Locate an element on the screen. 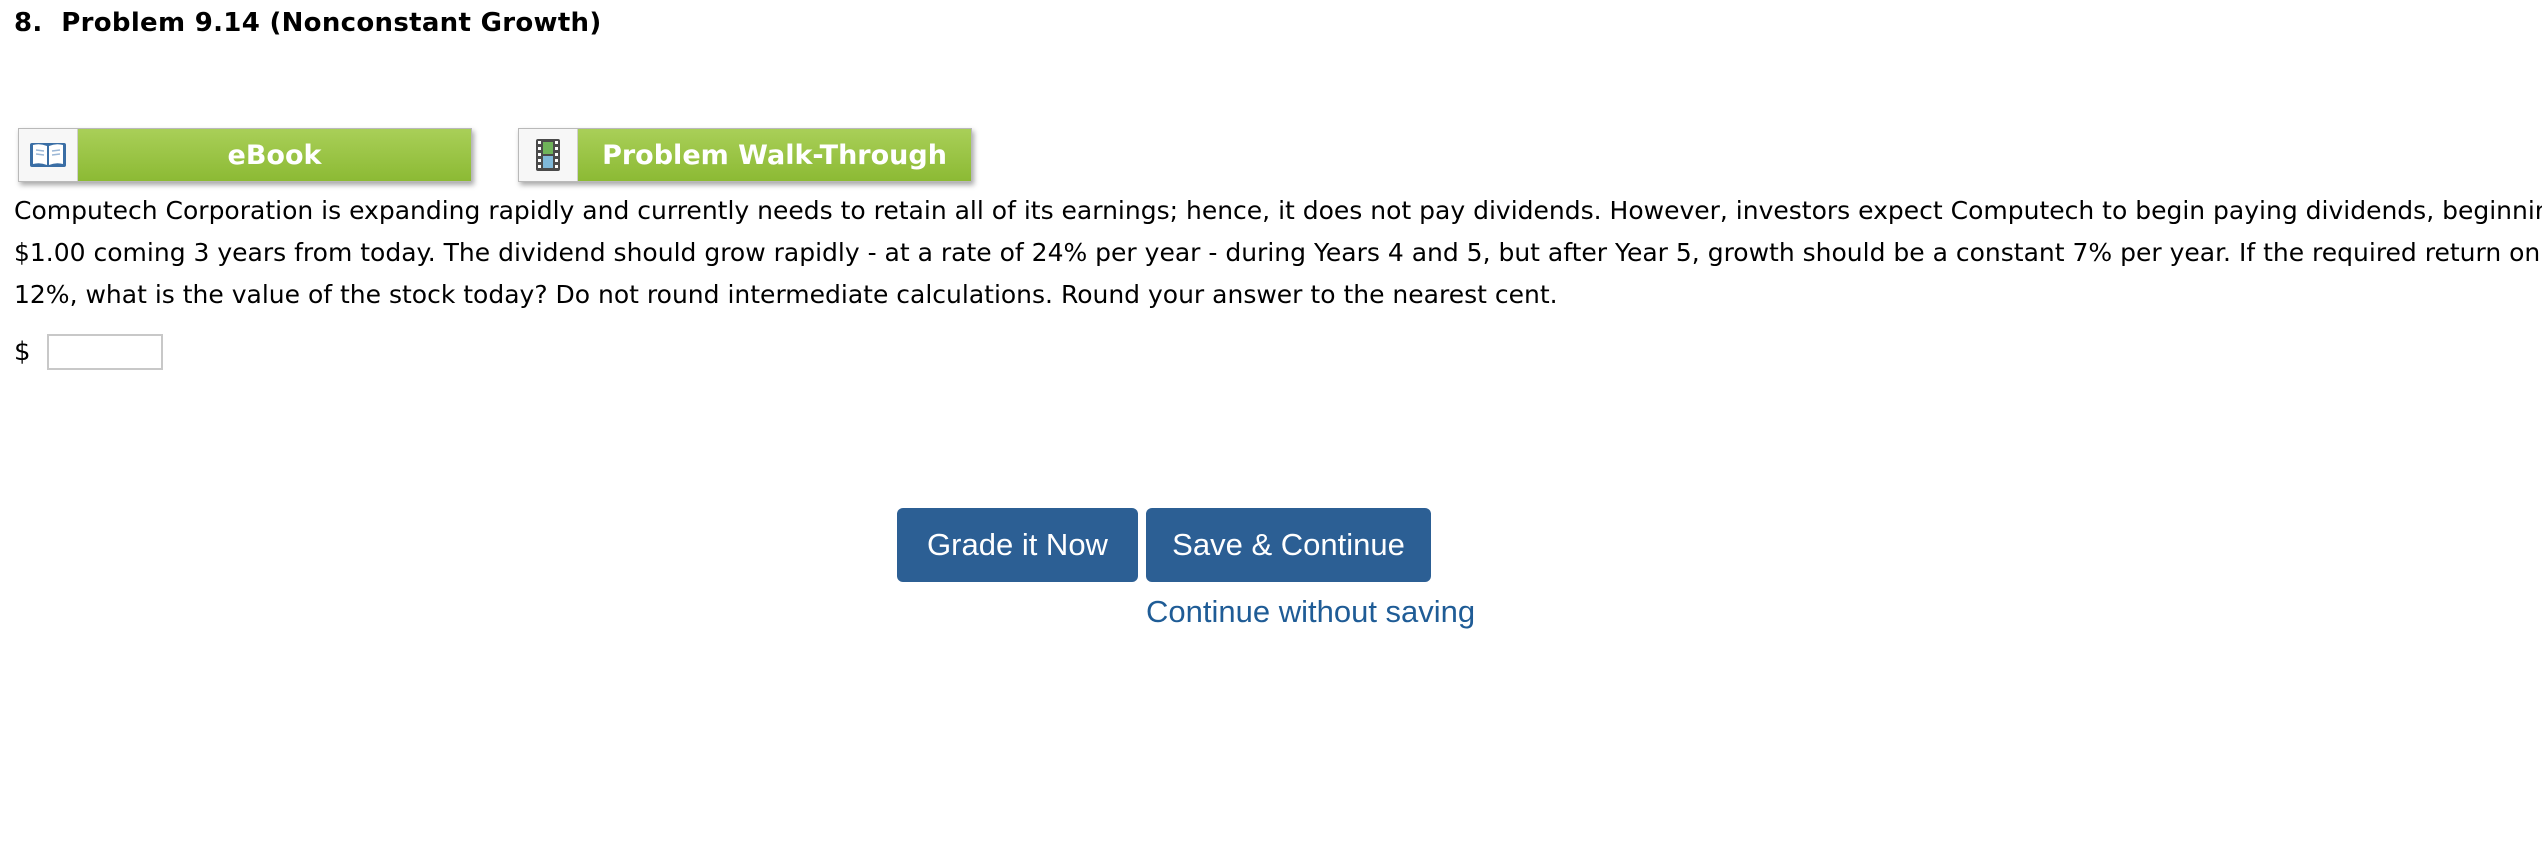 The width and height of the screenshot is (2542, 858). ebook-button: eBook is located at coordinates (245, 155).